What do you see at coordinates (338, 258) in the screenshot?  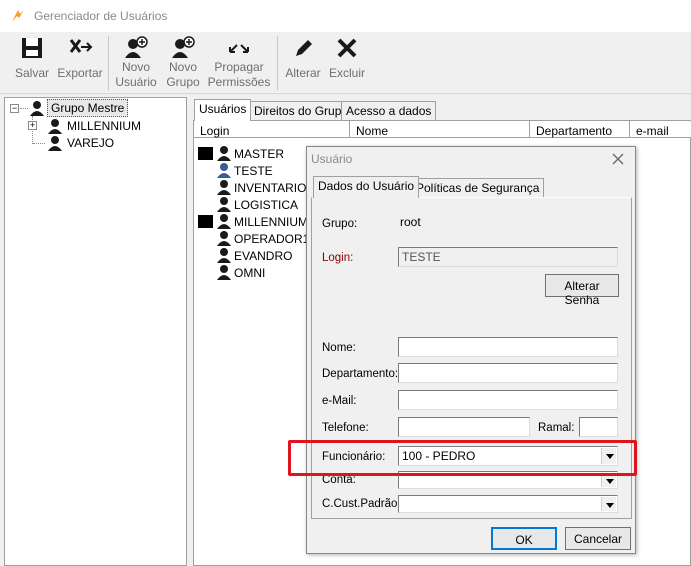 I see `login-label: Login:` at bounding box center [338, 258].